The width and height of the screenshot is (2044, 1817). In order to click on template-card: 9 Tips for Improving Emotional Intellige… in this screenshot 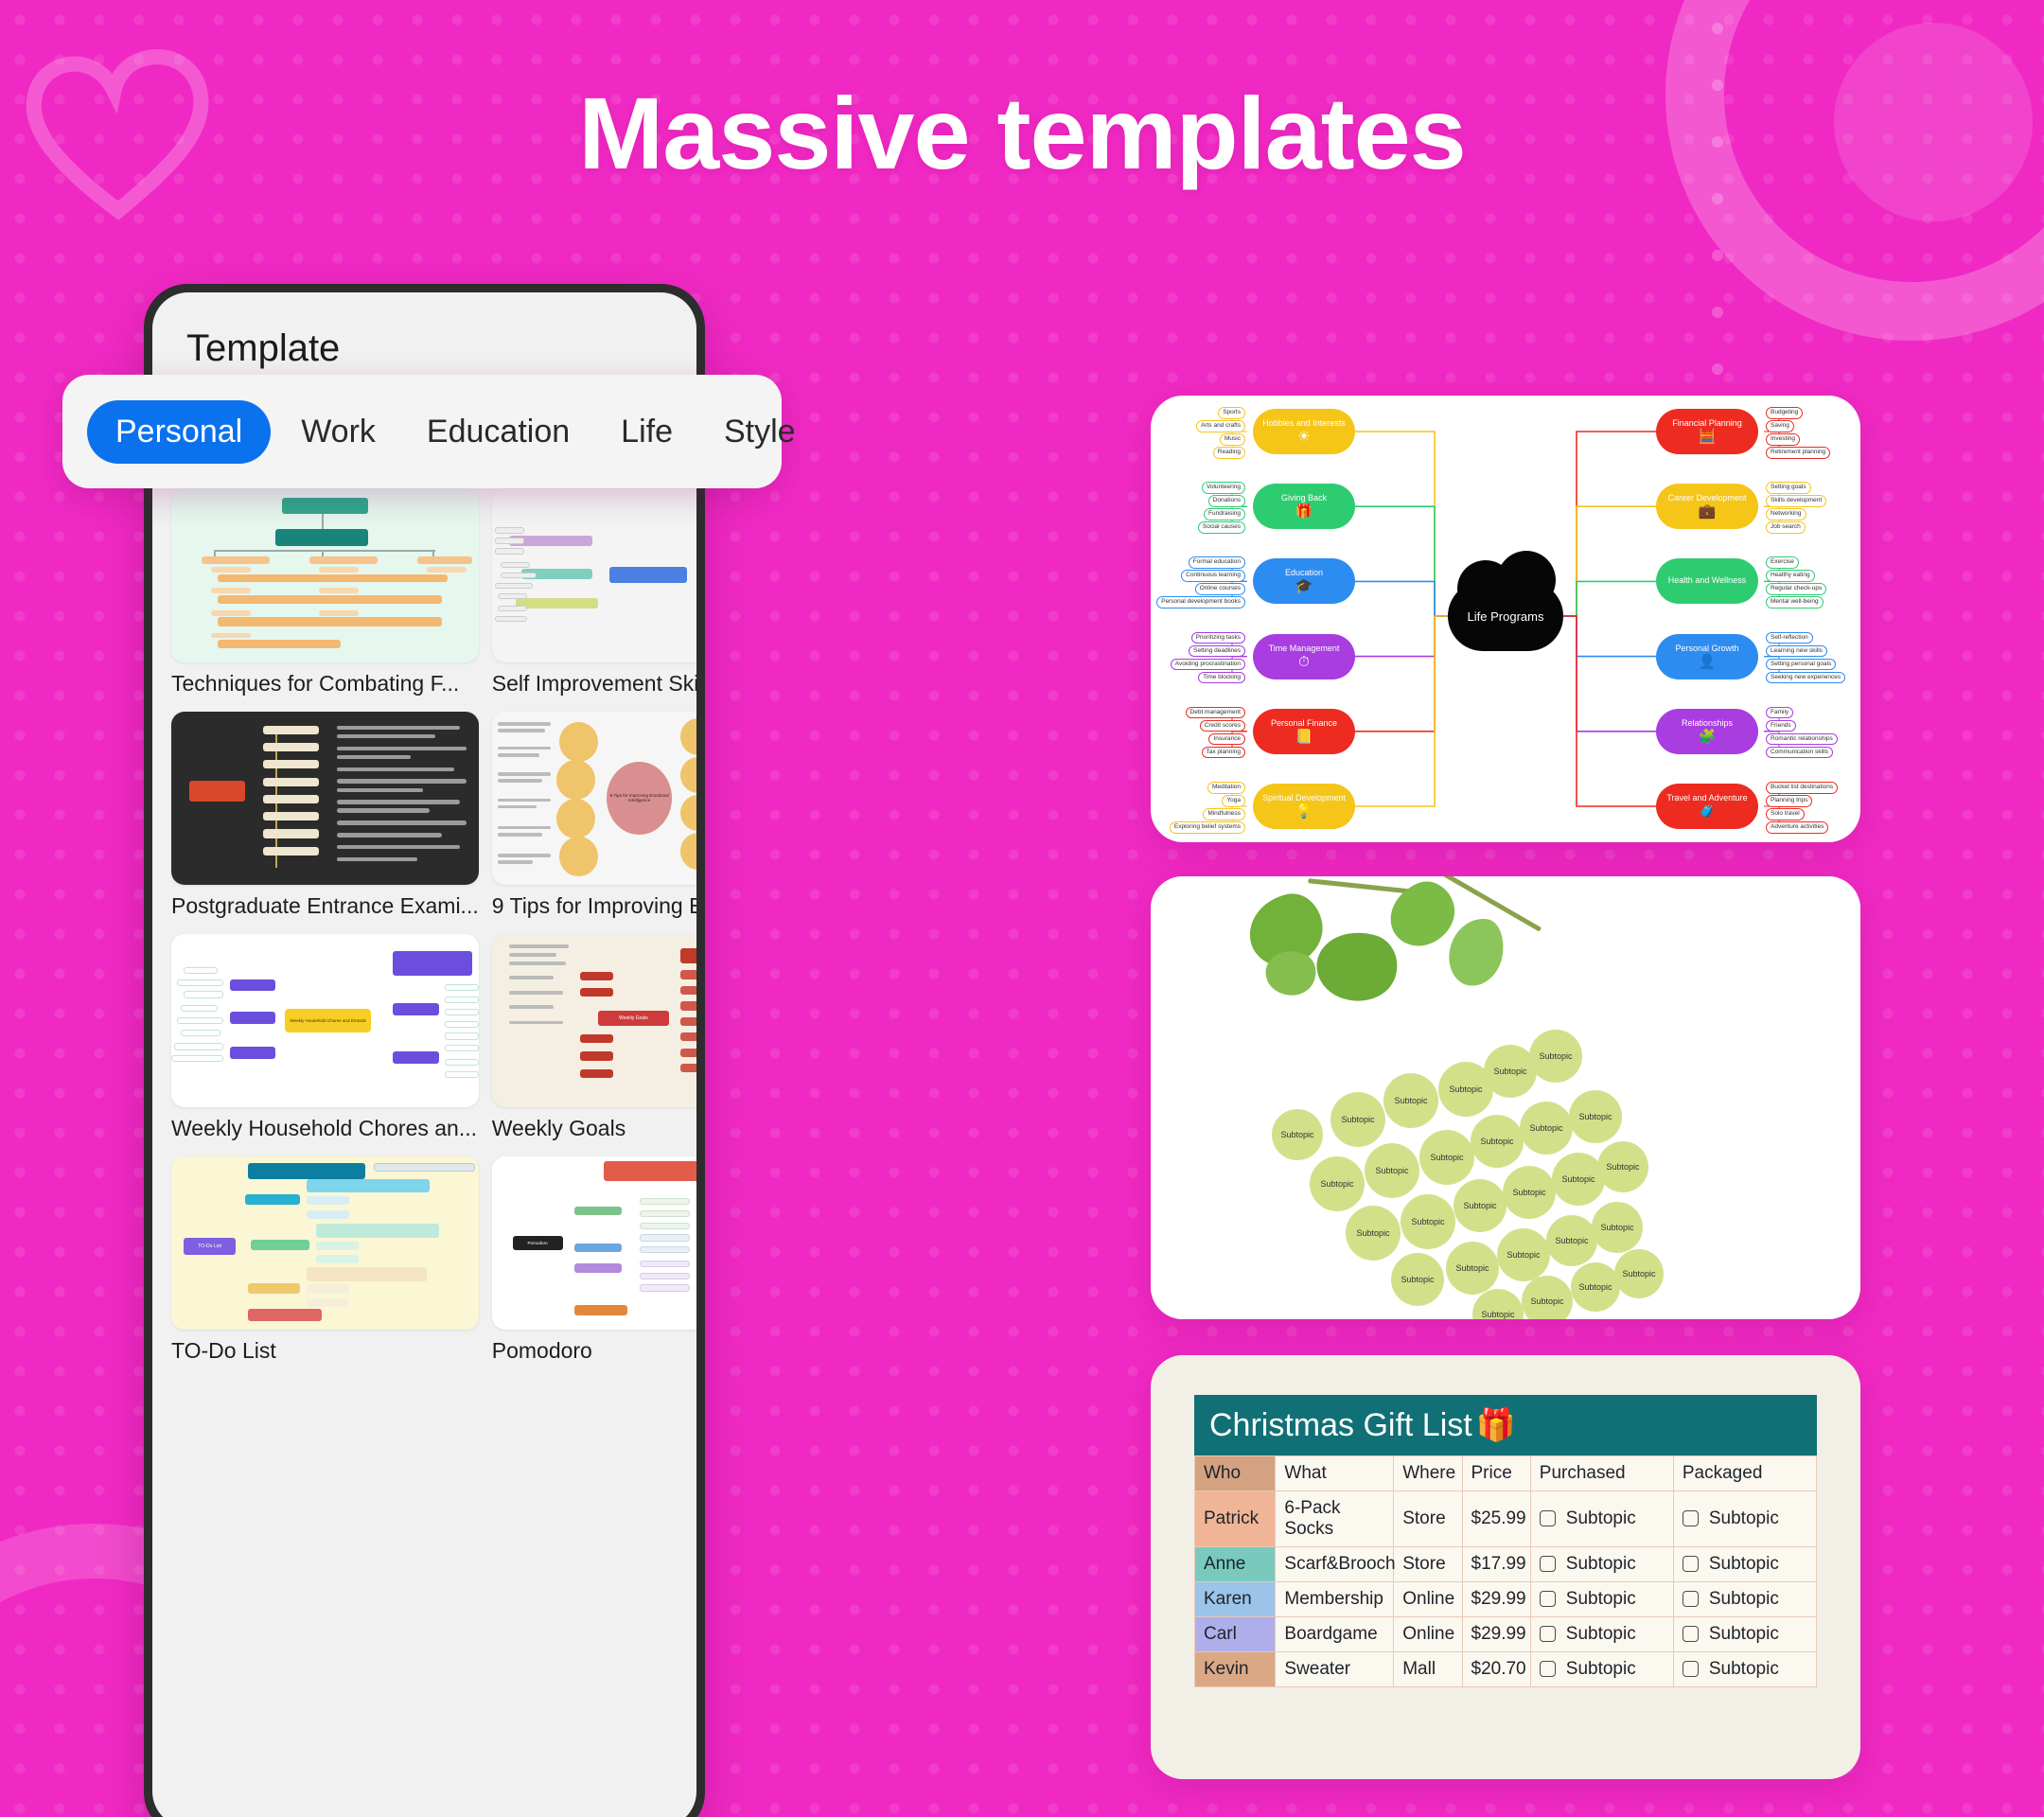, I will do `click(593, 815)`.